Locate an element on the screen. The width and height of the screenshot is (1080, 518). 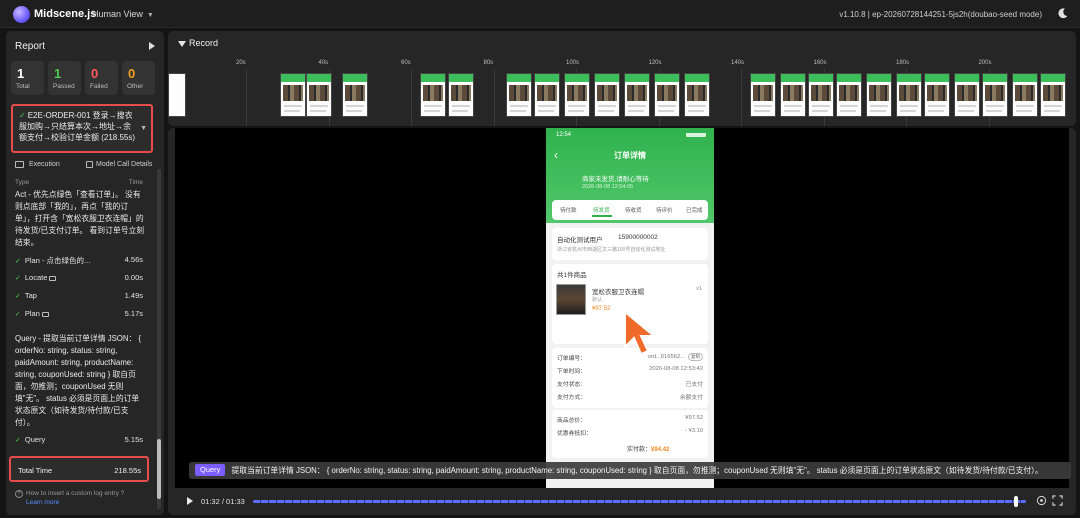
step-row: ✓ Tap 1.49s is located at coordinates (79, 297).